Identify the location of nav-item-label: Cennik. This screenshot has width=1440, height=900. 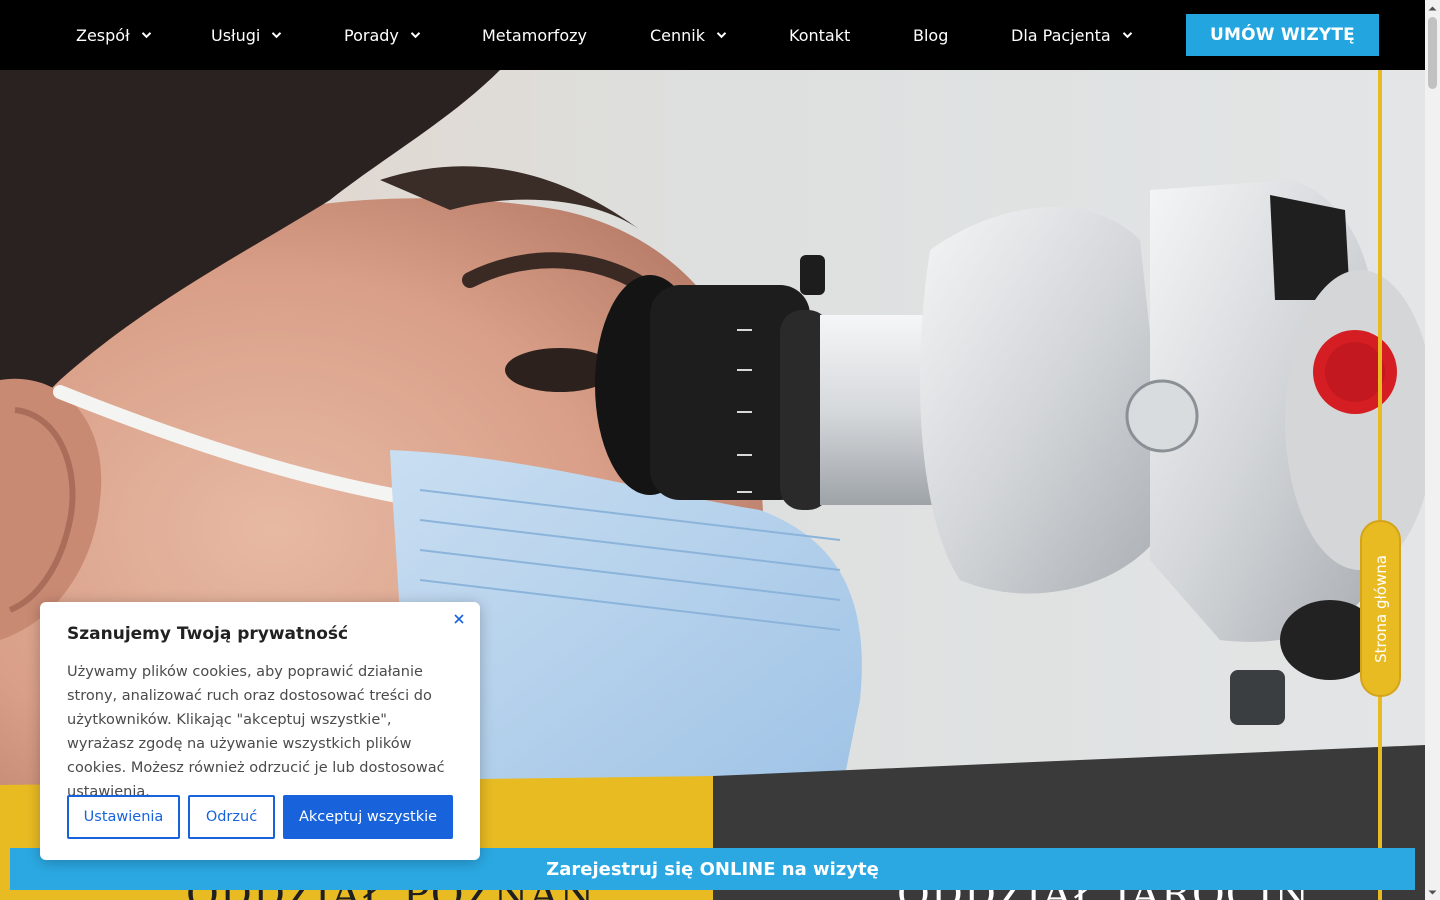
(678, 35).